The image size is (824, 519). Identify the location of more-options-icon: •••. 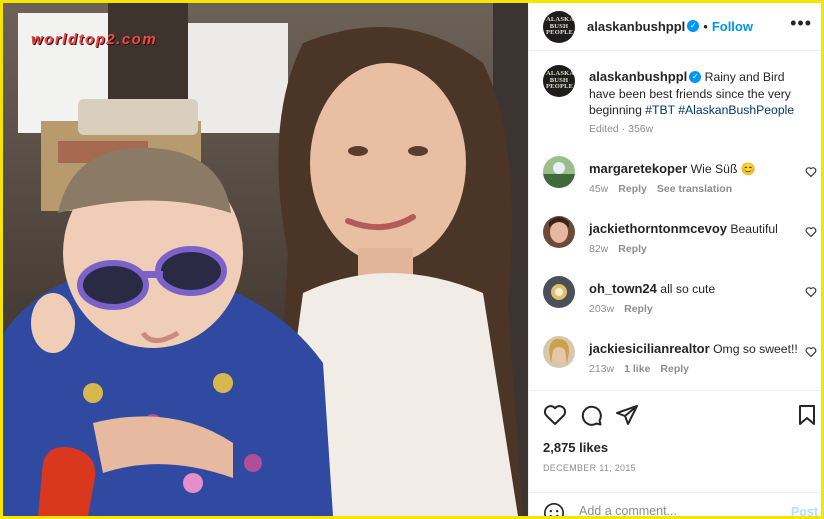
(801, 23).